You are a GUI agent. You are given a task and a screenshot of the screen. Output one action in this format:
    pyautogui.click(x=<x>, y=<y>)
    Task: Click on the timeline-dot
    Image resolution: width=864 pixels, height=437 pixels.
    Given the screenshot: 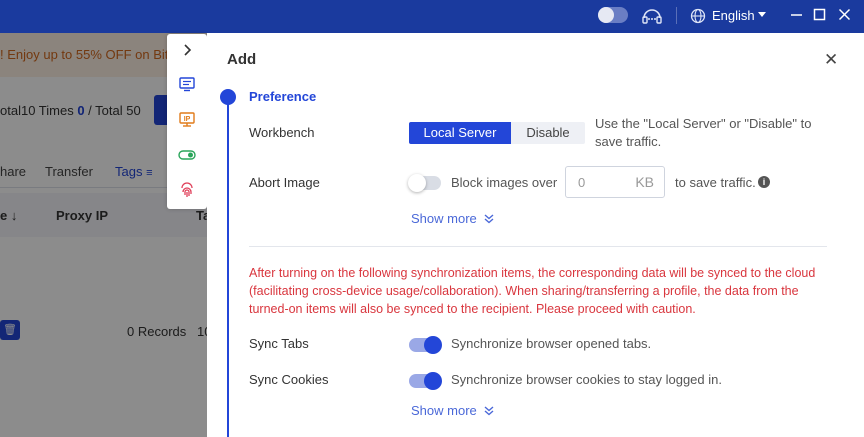 What is the action you would take?
    pyautogui.click(x=228, y=97)
    